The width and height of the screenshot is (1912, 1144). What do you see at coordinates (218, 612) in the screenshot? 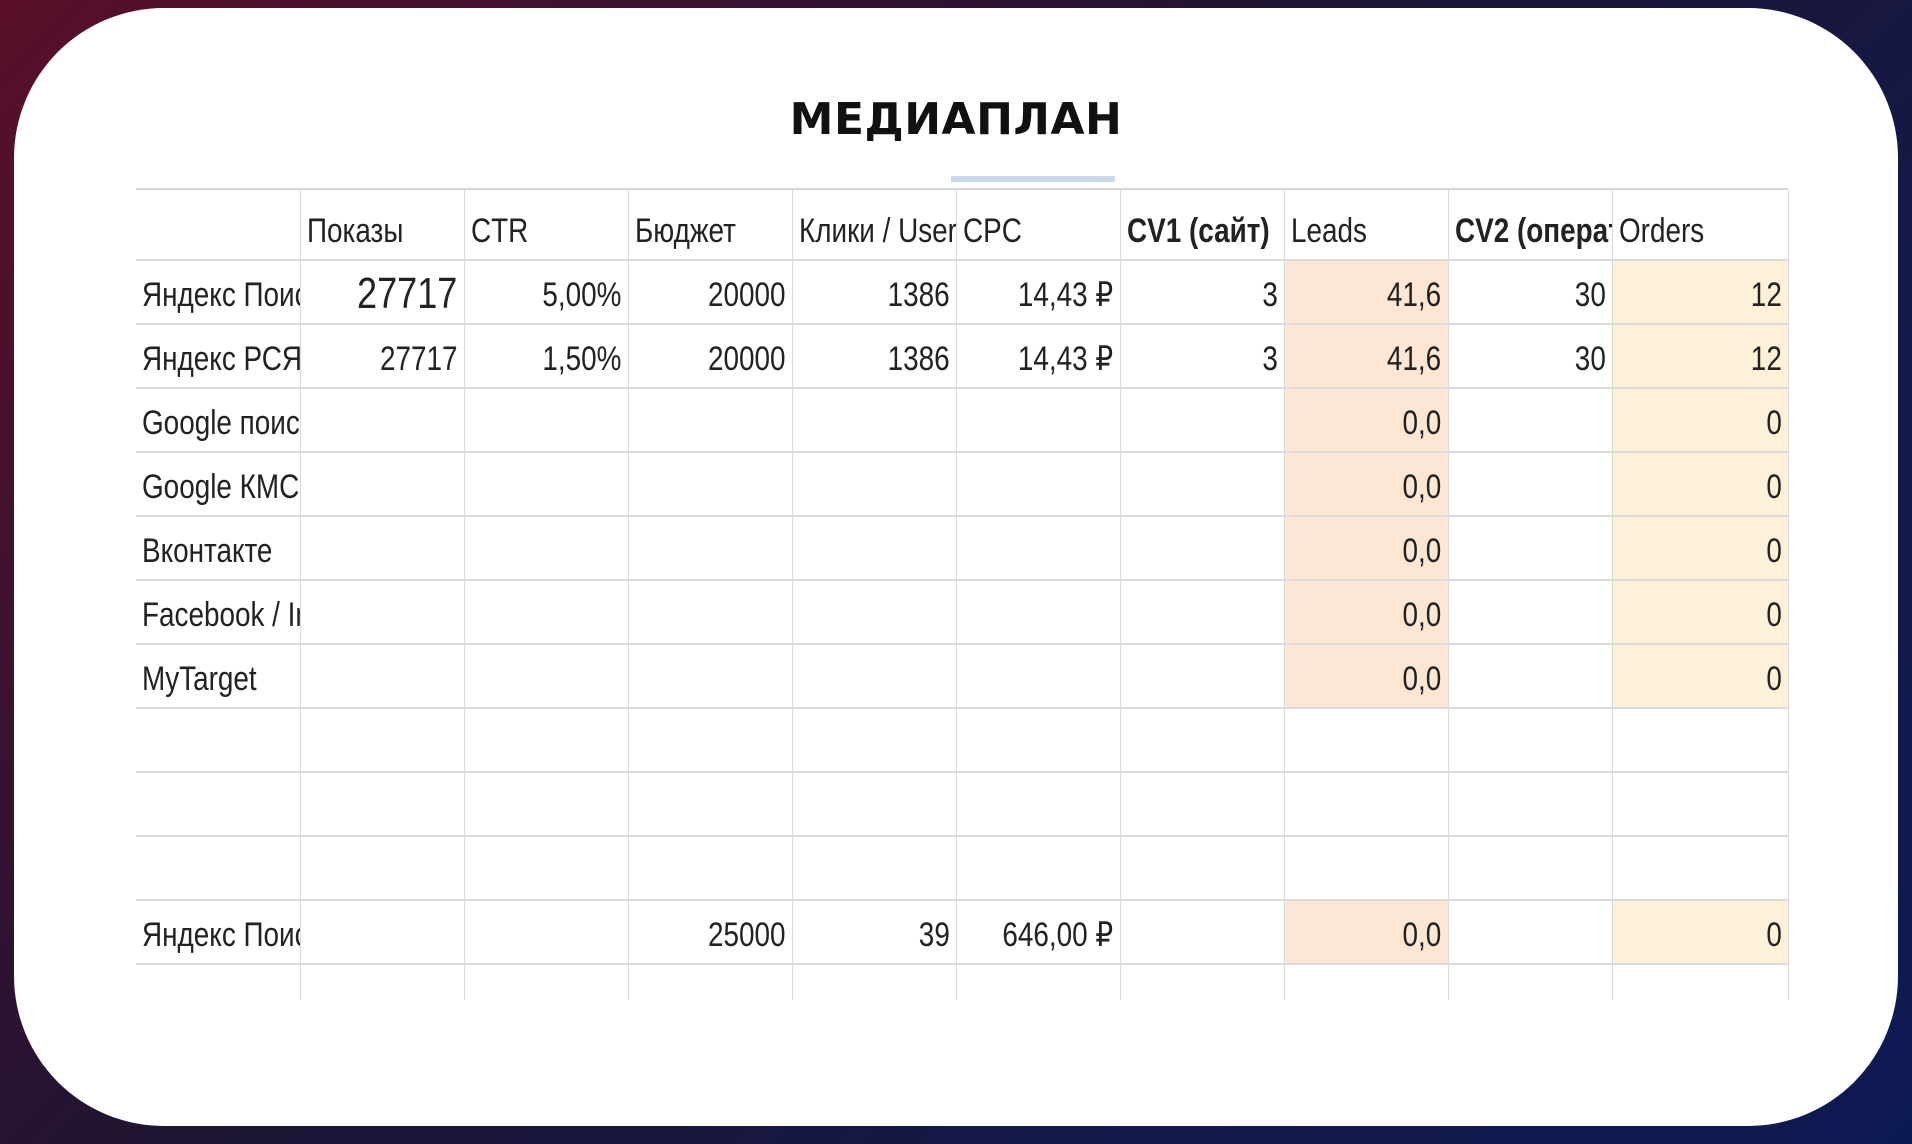
I see `cell-channel: Facebook / Instagram` at bounding box center [218, 612].